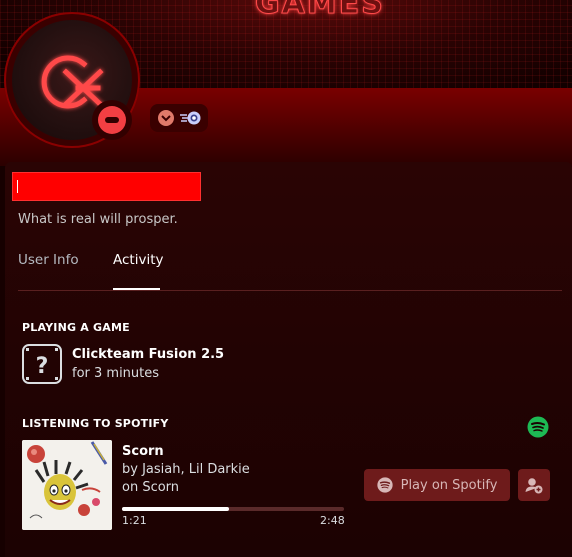  I want to click on track-progress-fill, so click(175, 509).